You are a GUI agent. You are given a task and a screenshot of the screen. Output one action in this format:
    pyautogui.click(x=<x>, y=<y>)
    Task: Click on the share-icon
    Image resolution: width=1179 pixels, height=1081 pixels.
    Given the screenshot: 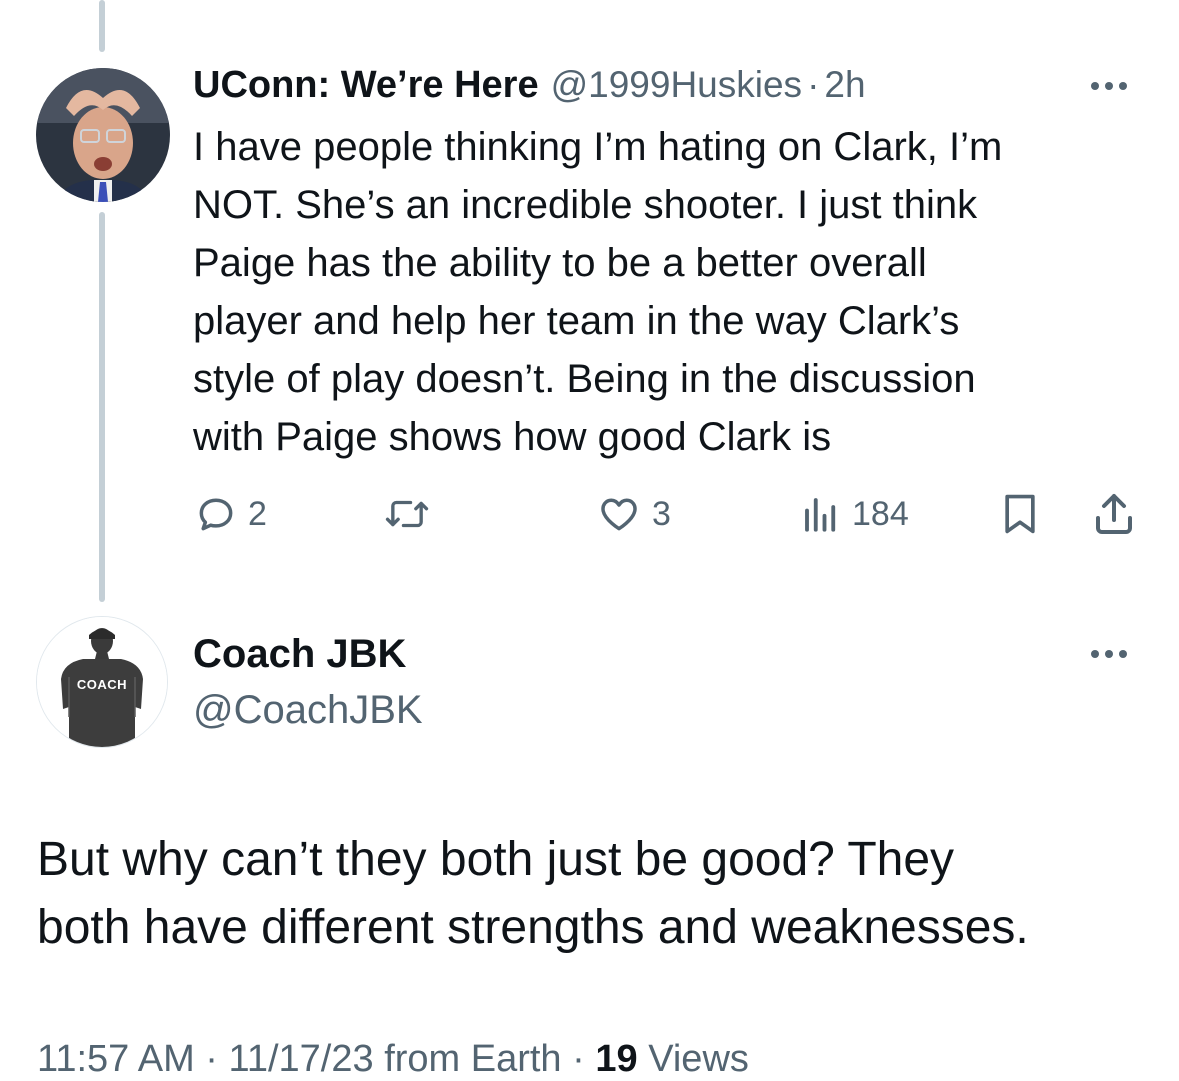 What is the action you would take?
    pyautogui.click(x=1114, y=514)
    